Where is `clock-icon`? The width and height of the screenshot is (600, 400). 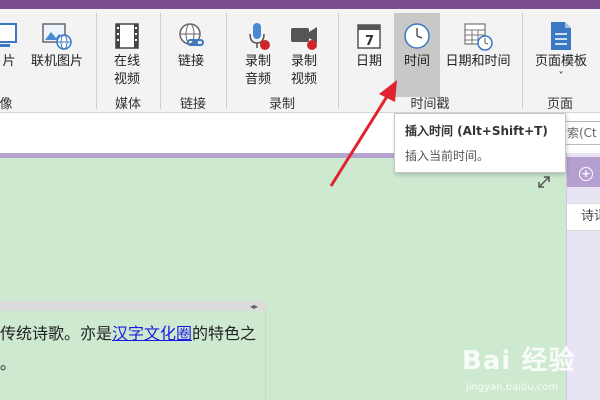 clock-icon is located at coordinates (417, 36).